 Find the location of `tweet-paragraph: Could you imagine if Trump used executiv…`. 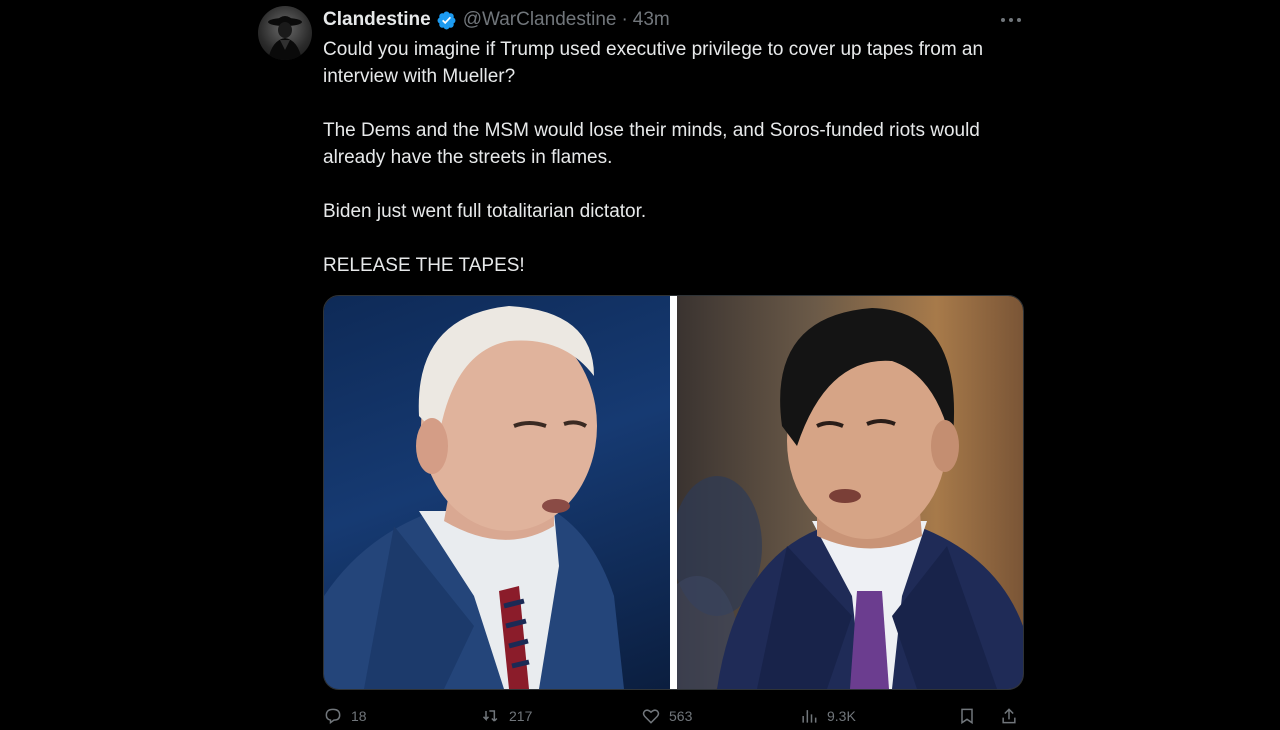

tweet-paragraph: Could you imagine if Trump used executiv… is located at coordinates (653, 63).